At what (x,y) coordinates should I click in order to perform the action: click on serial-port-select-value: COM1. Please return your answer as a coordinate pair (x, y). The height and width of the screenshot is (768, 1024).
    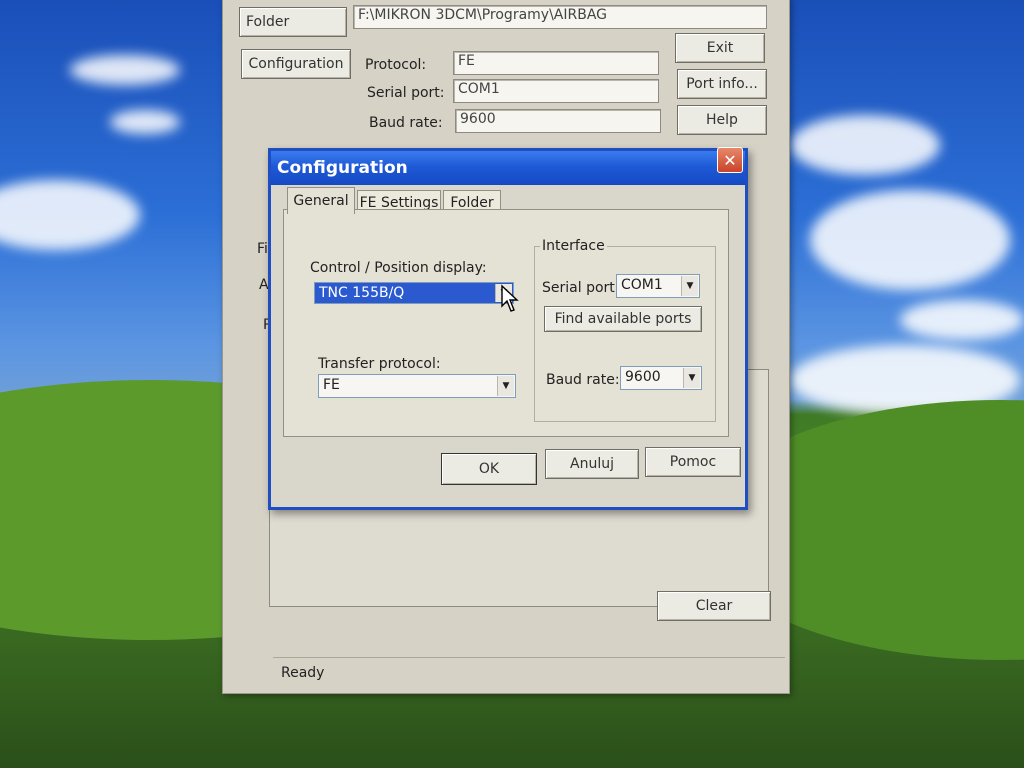
    Looking at the image, I should click on (642, 285).